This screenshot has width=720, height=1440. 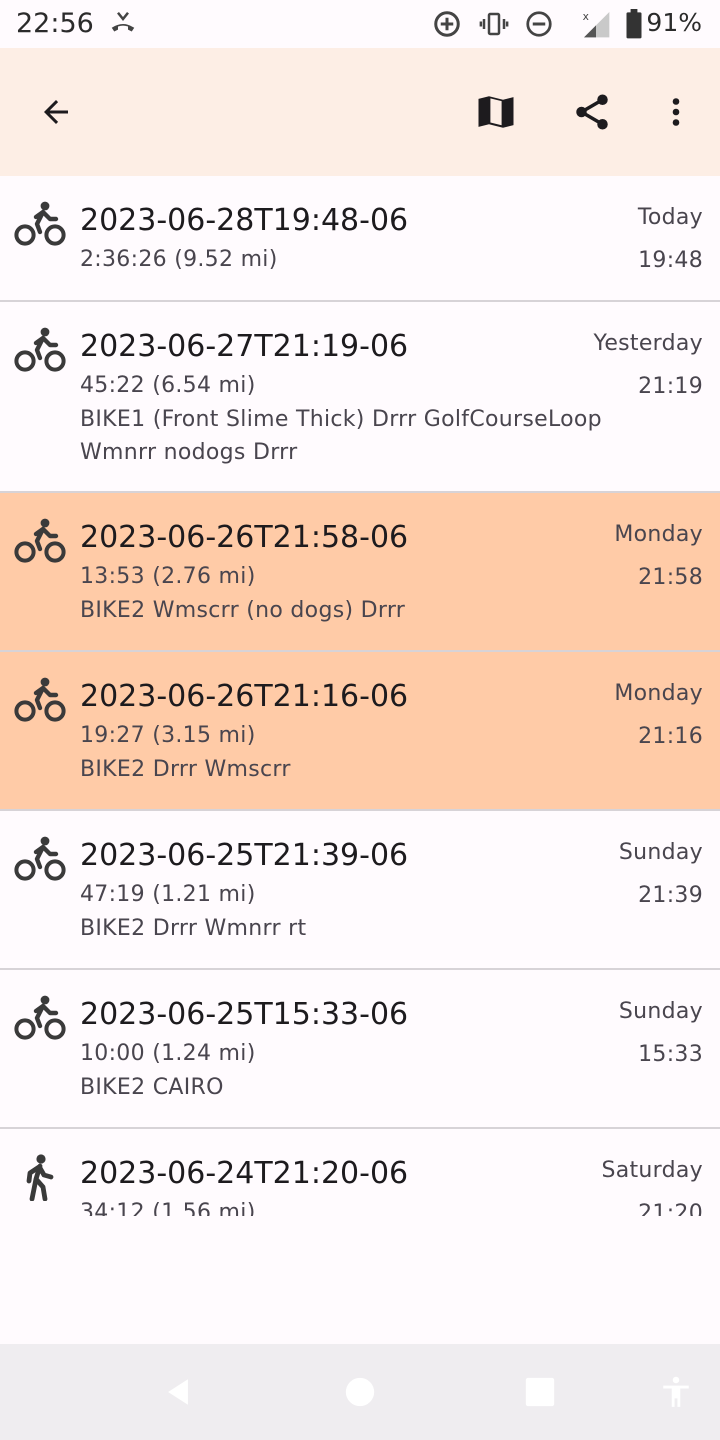 What do you see at coordinates (670, 577) in the screenshot?
I see `track-time: 21:58` at bounding box center [670, 577].